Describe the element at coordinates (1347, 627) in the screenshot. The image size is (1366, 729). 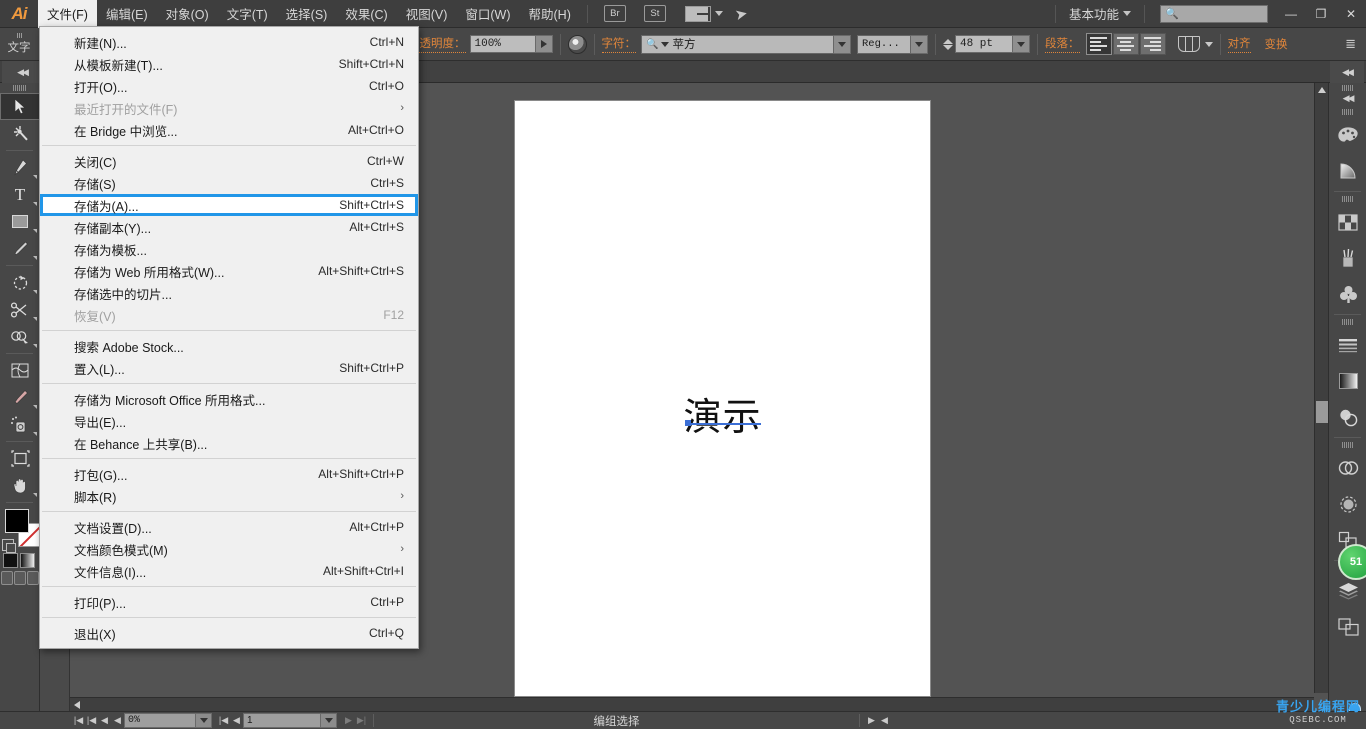
I see `artboards-panel-icon` at that location.